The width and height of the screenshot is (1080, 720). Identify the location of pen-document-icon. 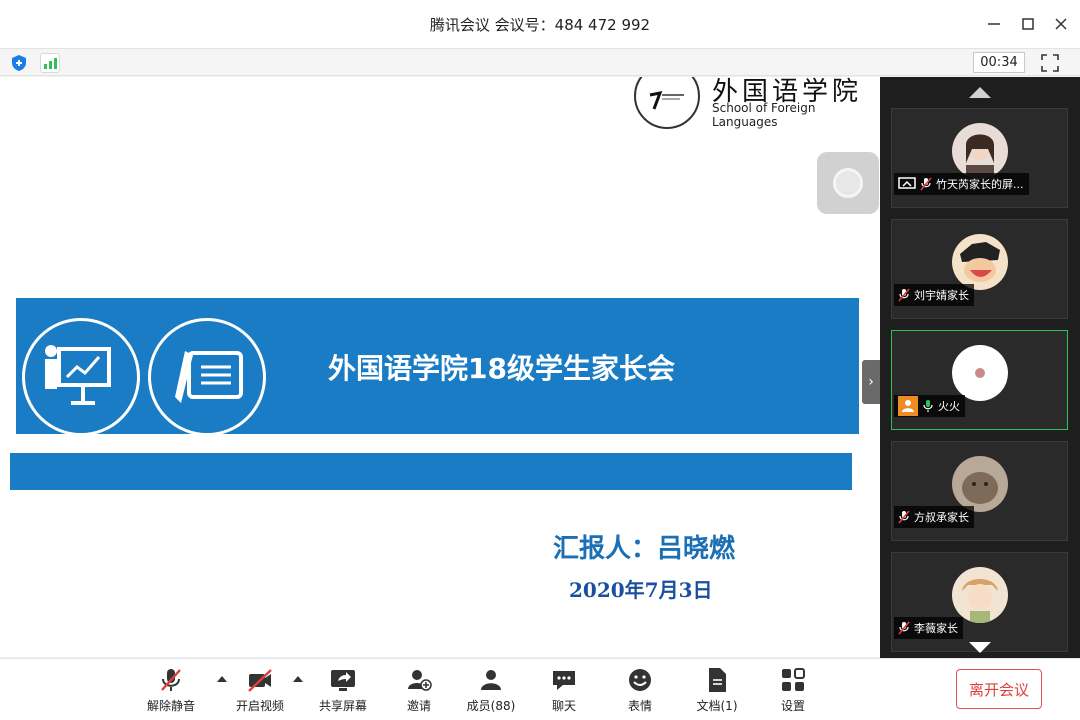
(207, 377).